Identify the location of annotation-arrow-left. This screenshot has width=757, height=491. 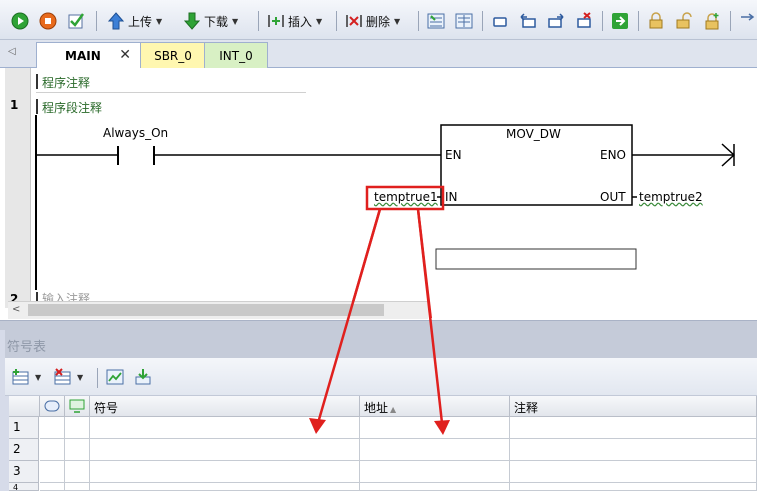
(349, 316).